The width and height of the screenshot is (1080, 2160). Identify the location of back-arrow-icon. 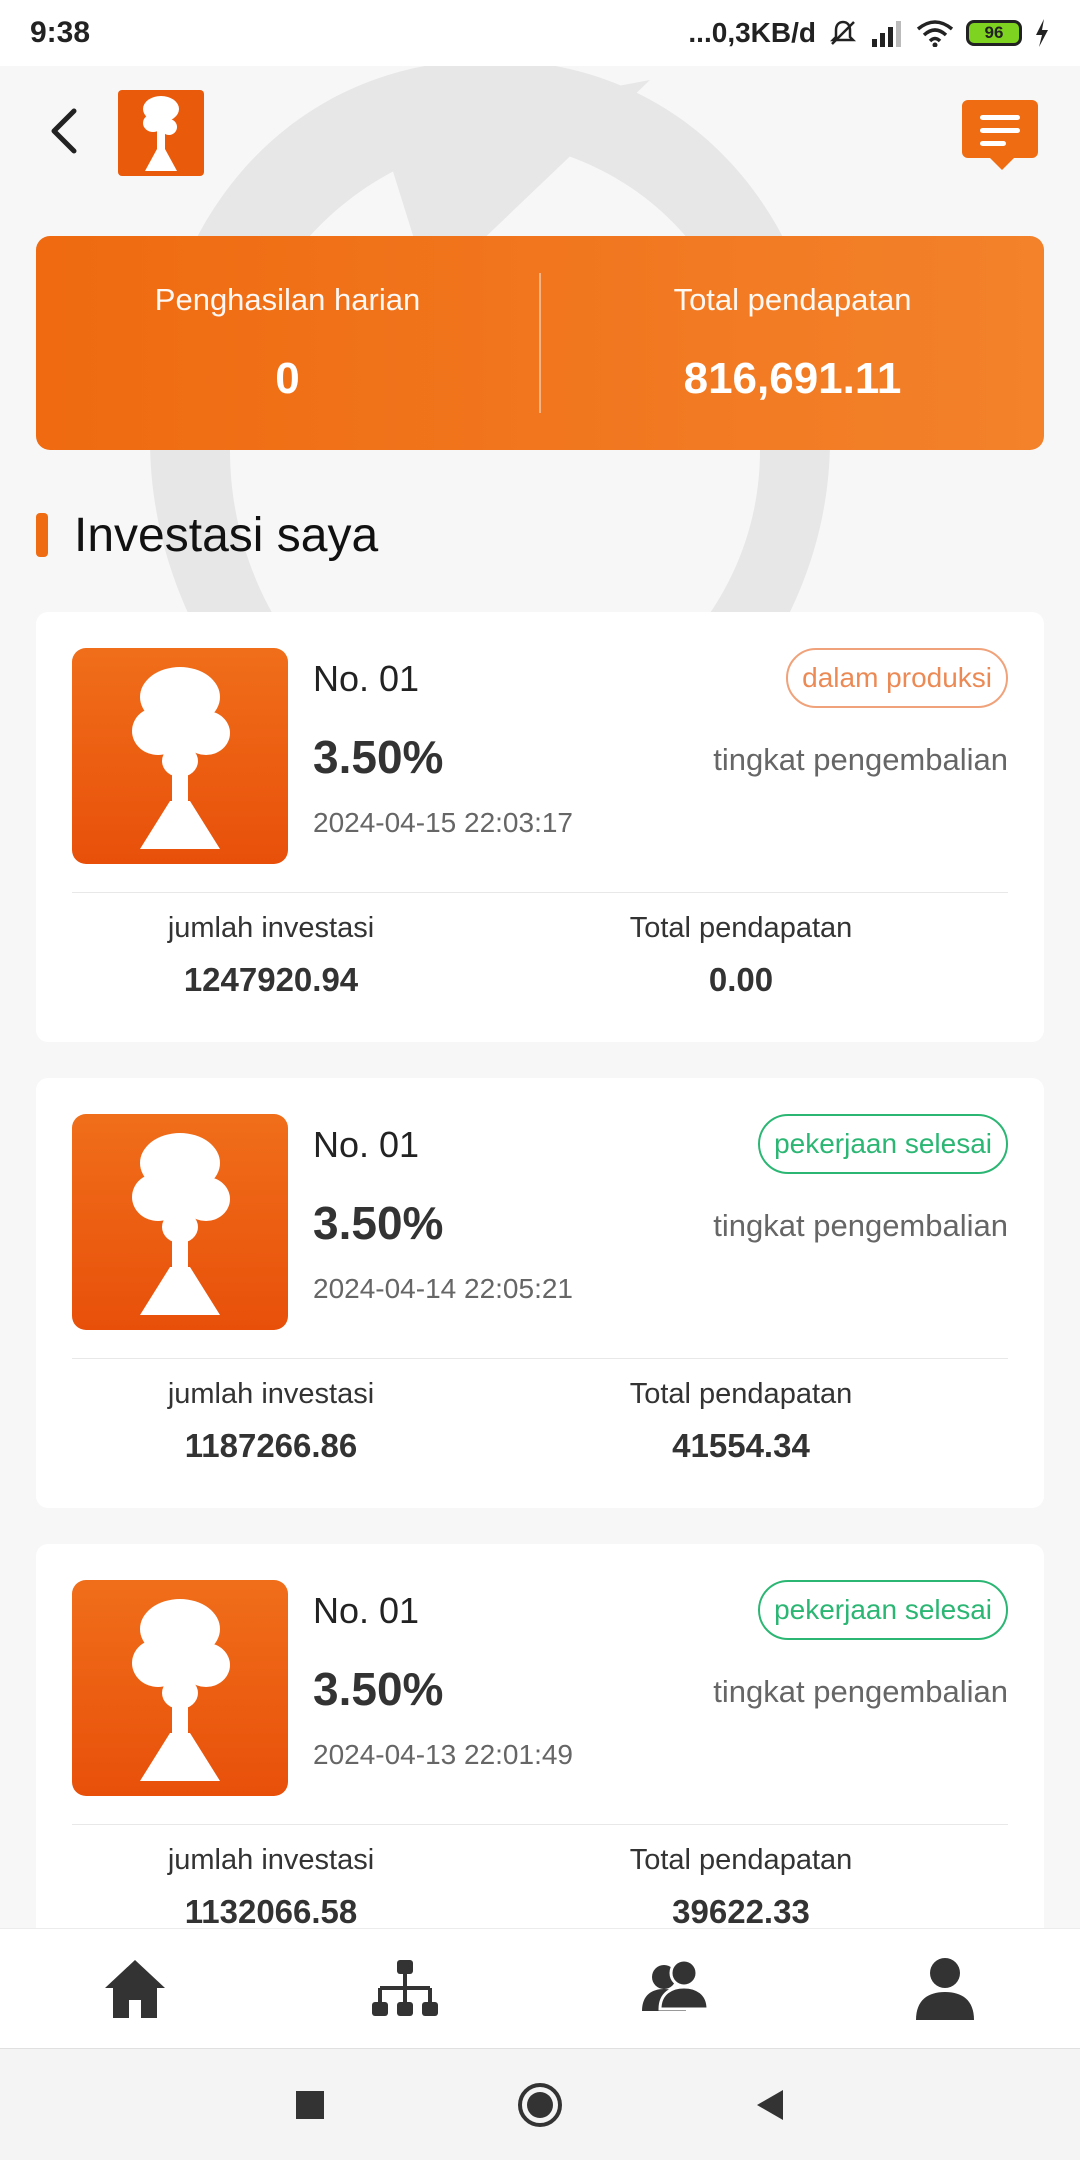
(65, 131).